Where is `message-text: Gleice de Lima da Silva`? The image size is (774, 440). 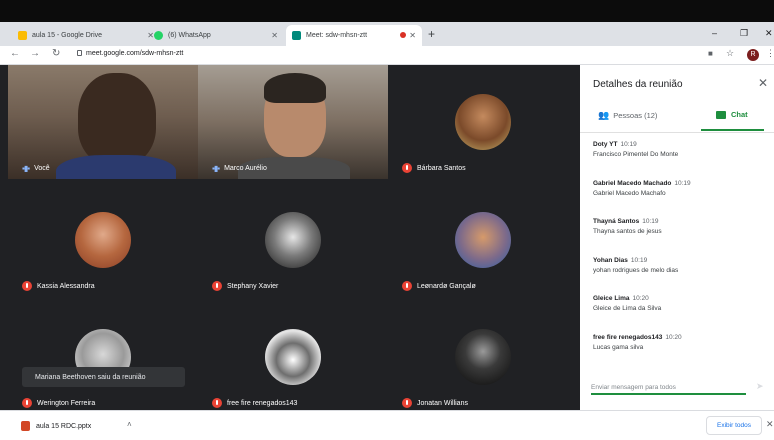
message-text: Gleice de Lima da Silva is located at coordinates (627, 308).